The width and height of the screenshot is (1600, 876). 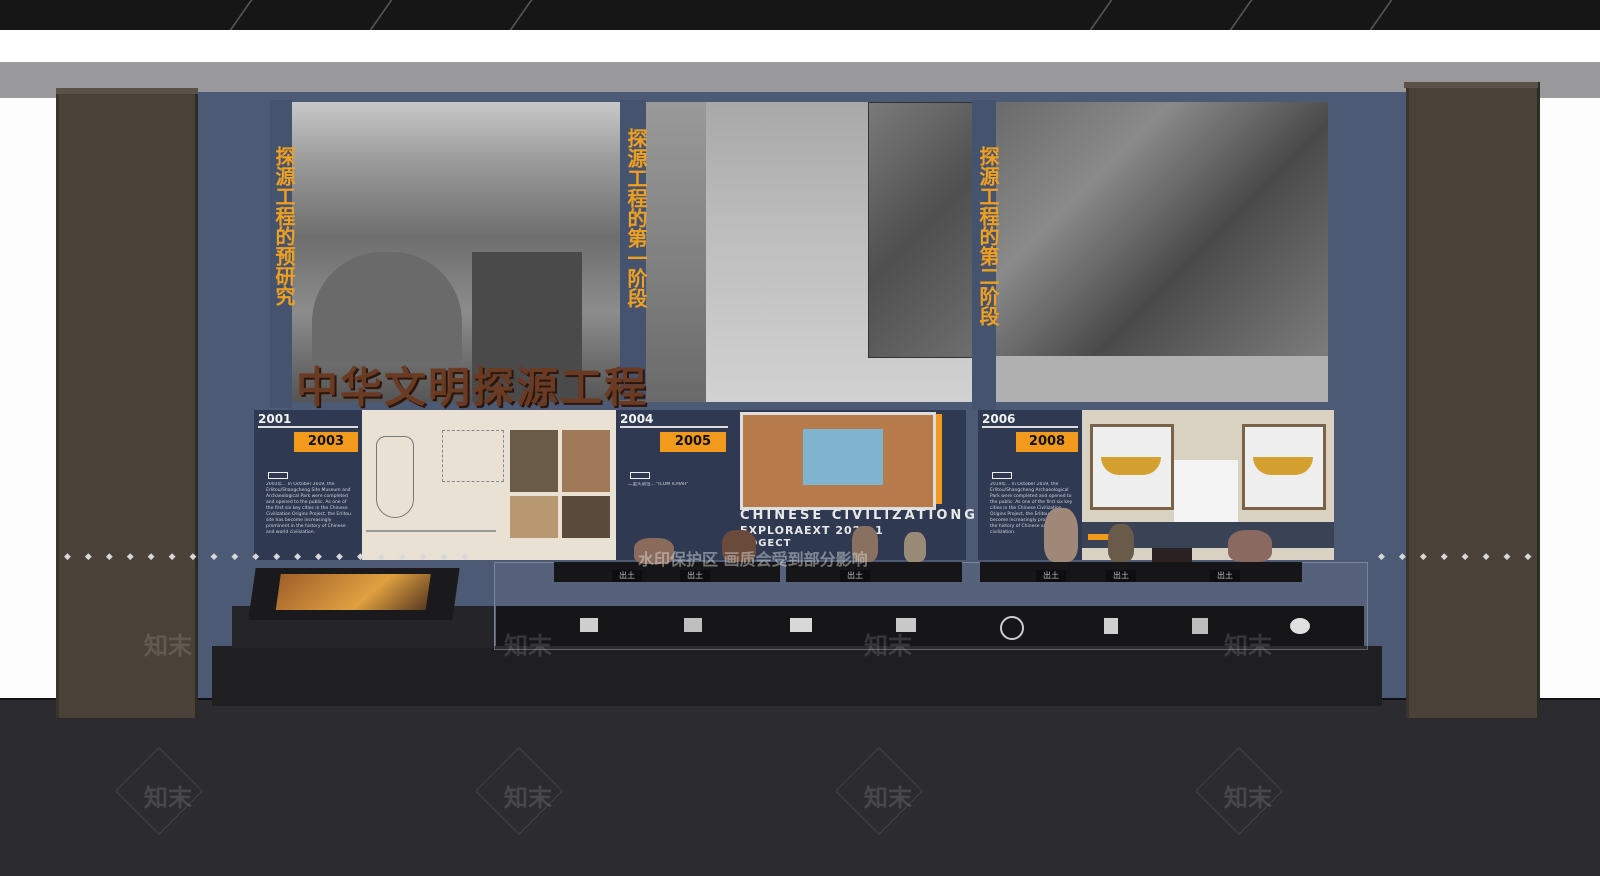 What do you see at coordinates (1061, 535) in the screenshot?
I see `artifact-flask` at bounding box center [1061, 535].